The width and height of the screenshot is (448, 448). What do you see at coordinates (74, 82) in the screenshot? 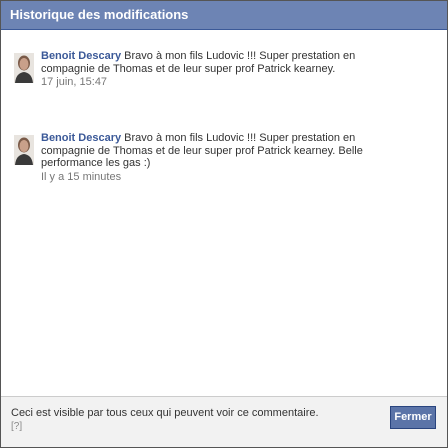
I see `entry-timestamp: 17 juin, 15:47` at bounding box center [74, 82].